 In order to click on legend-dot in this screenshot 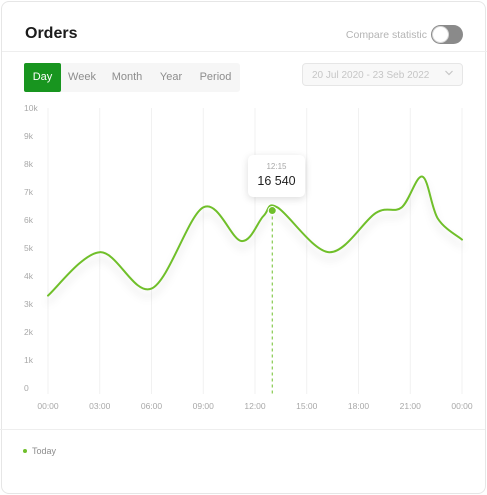, I will do `click(25, 451)`.